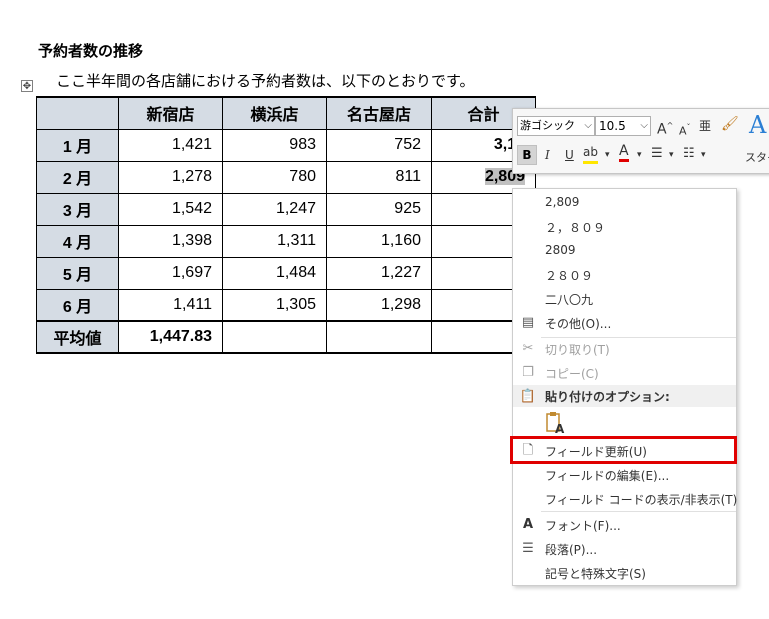 The image size is (769, 619). Describe the element at coordinates (77, 337) in the screenshot. I see `average-label-cell: 平均値` at that location.